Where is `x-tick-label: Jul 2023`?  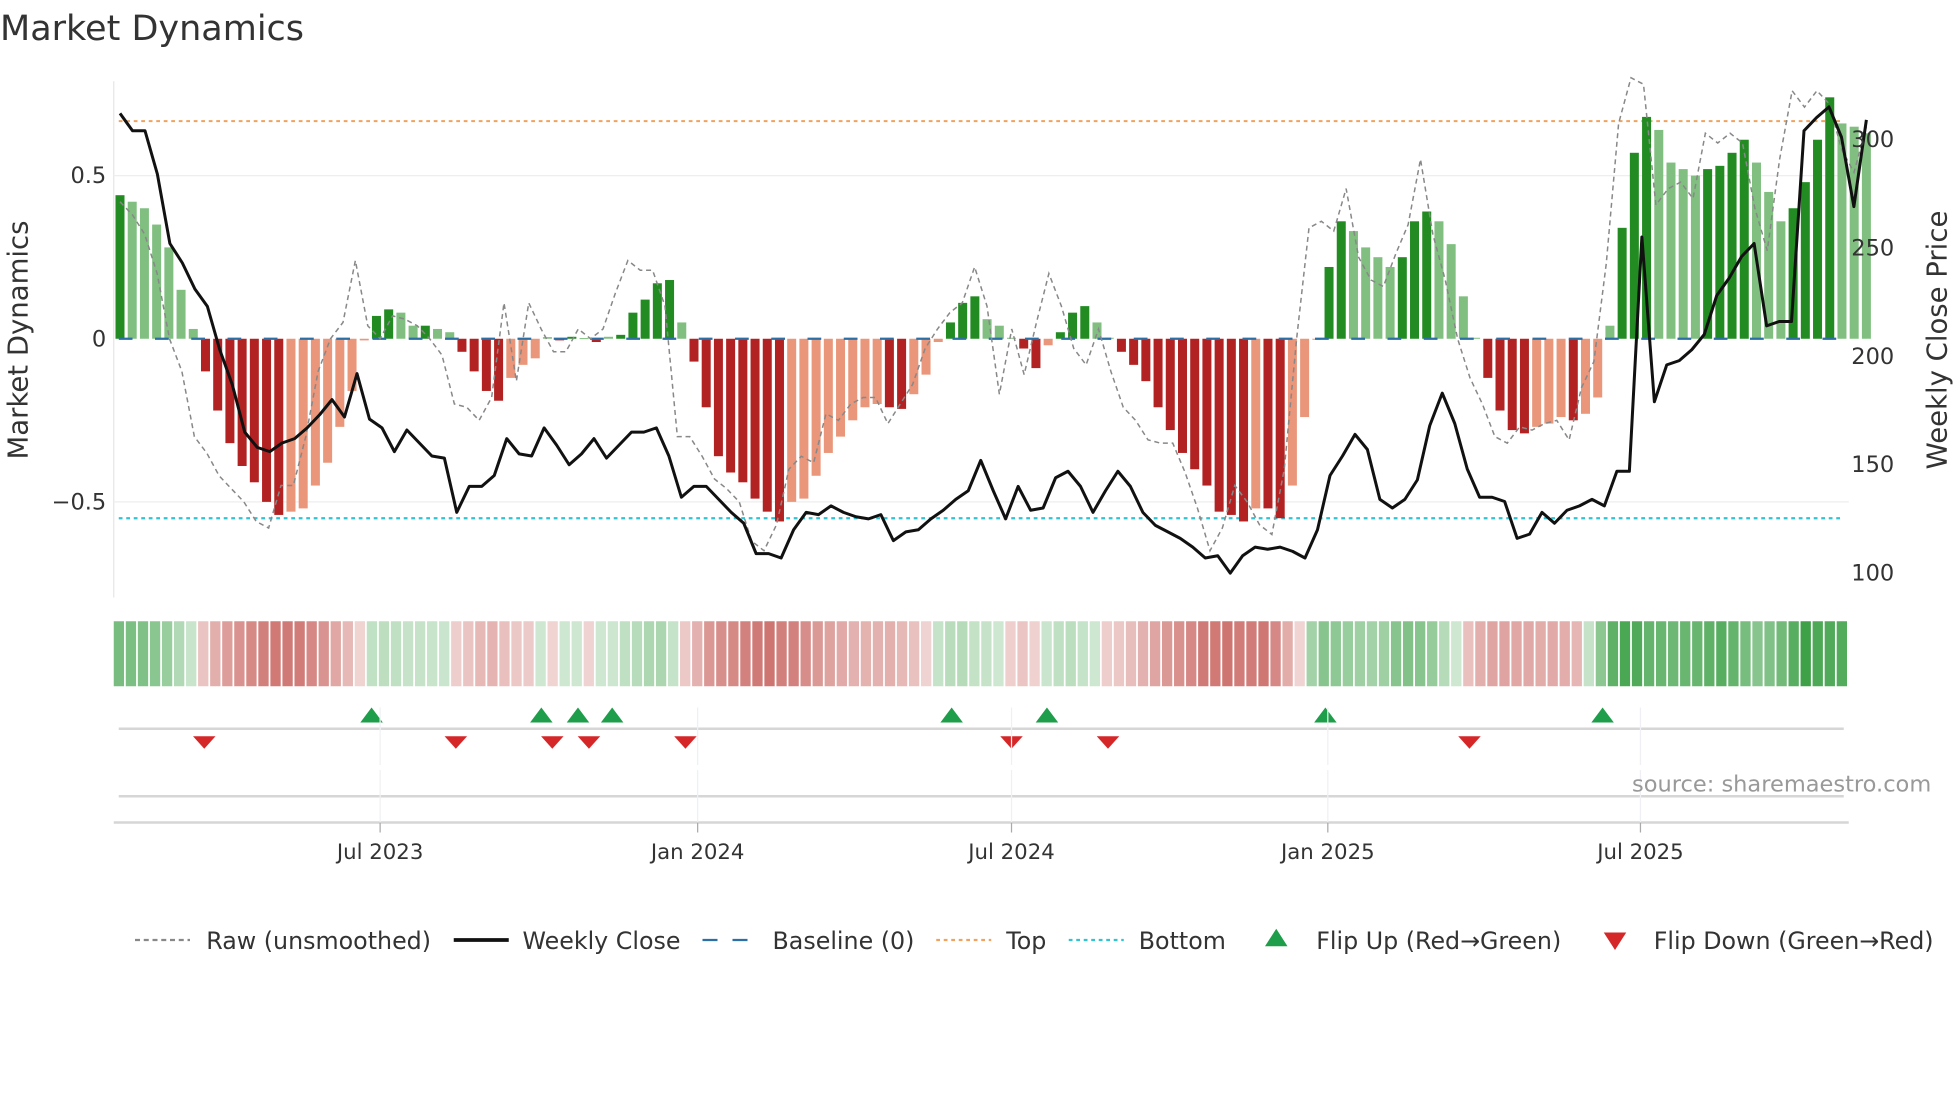
x-tick-label: Jul 2023 is located at coordinates (379, 852).